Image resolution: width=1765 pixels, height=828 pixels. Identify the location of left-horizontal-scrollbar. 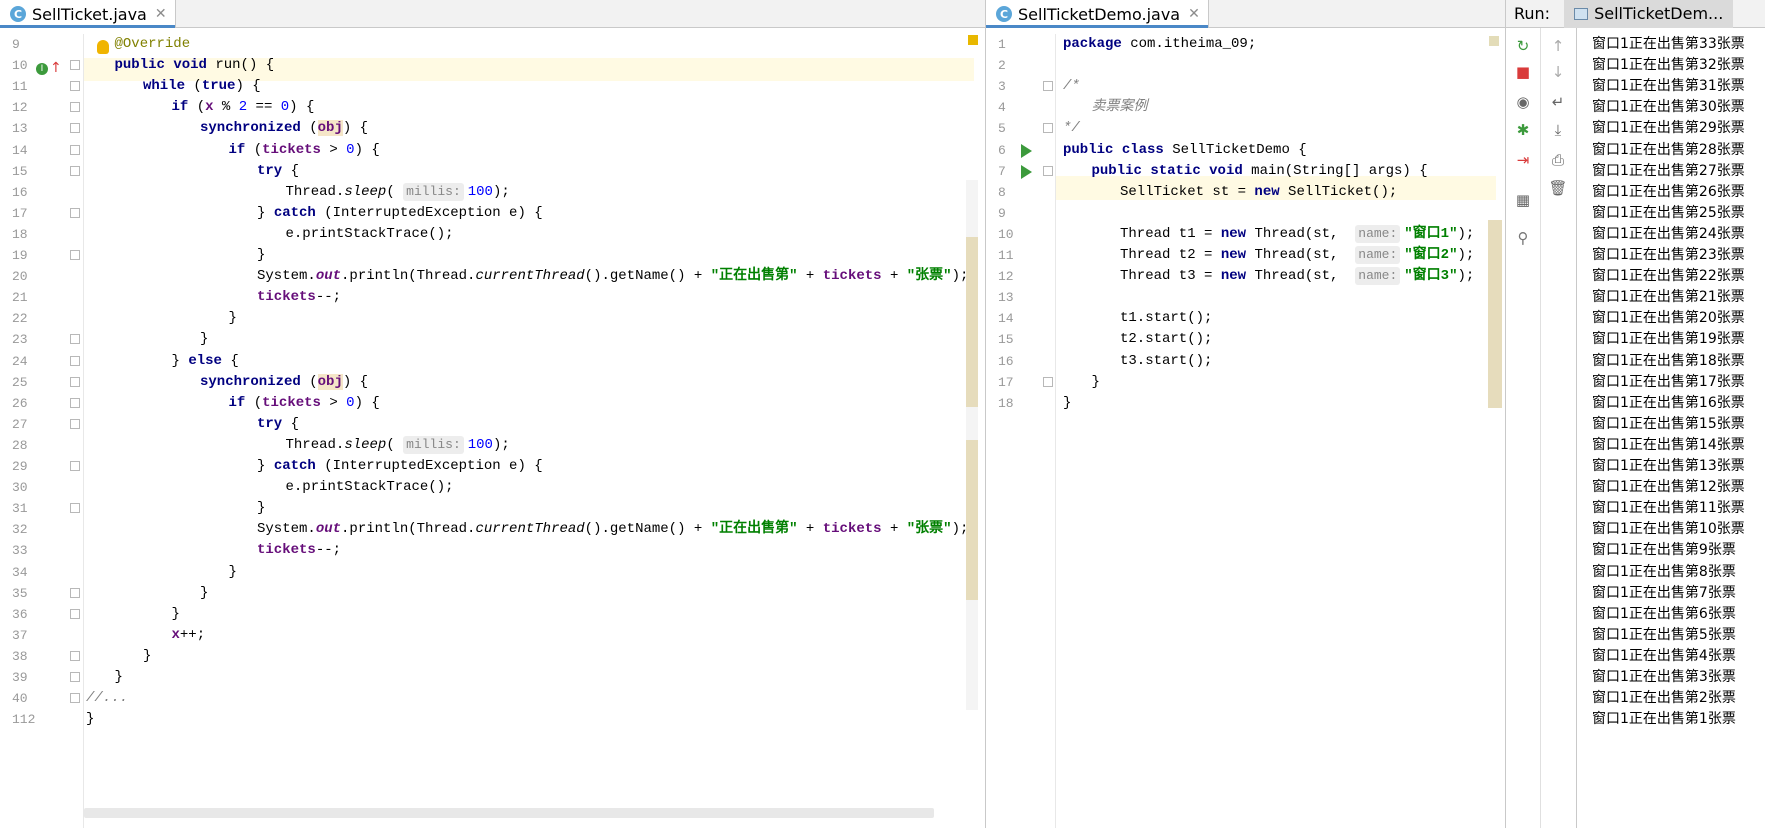
(509, 813).